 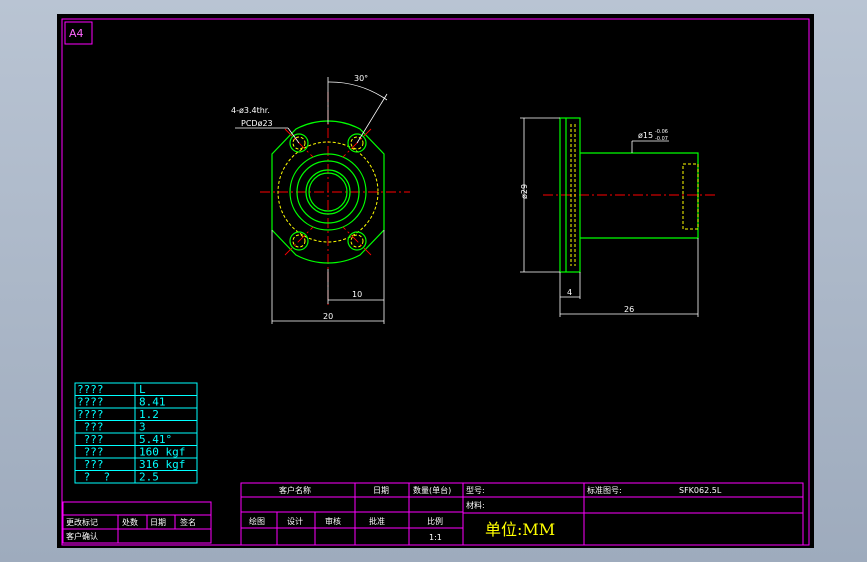 What do you see at coordinates (333, 521) in the screenshot?
I see `audit-label: 审核` at bounding box center [333, 521].